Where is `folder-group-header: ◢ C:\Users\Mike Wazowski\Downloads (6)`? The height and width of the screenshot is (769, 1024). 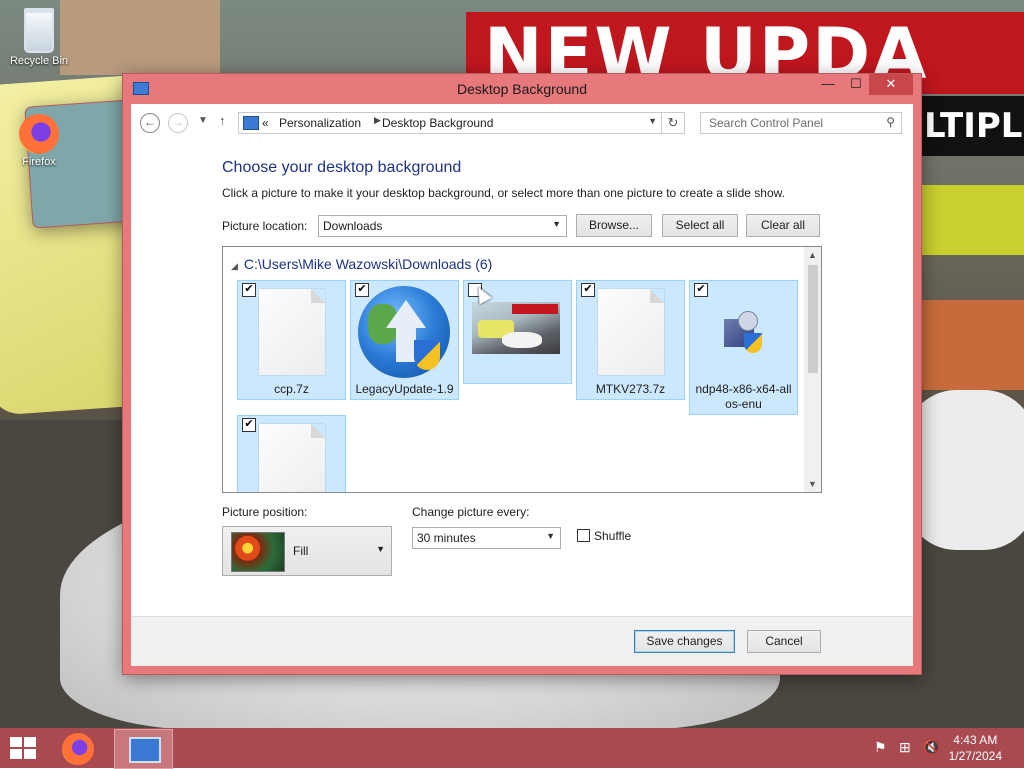
folder-group-header: ◢ C:\Users\Mike Wazowski\Downloads (6) is located at coordinates (361, 264).